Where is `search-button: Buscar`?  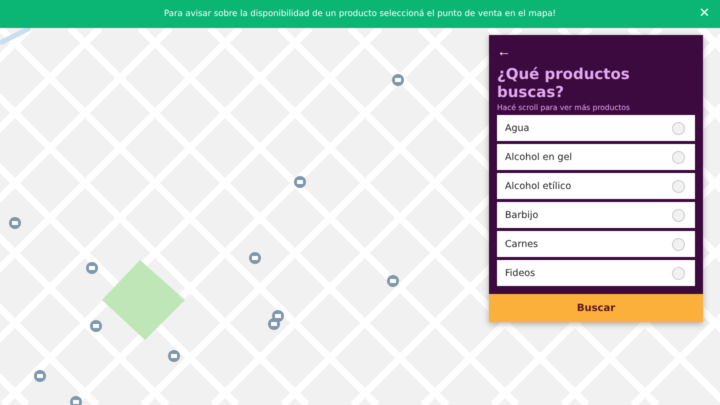 search-button: Buscar is located at coordinates (596, 308).